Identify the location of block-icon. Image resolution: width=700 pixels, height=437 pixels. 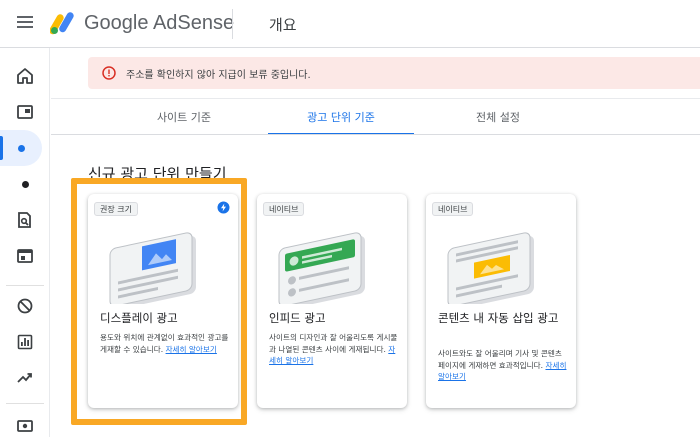
(25, 306).